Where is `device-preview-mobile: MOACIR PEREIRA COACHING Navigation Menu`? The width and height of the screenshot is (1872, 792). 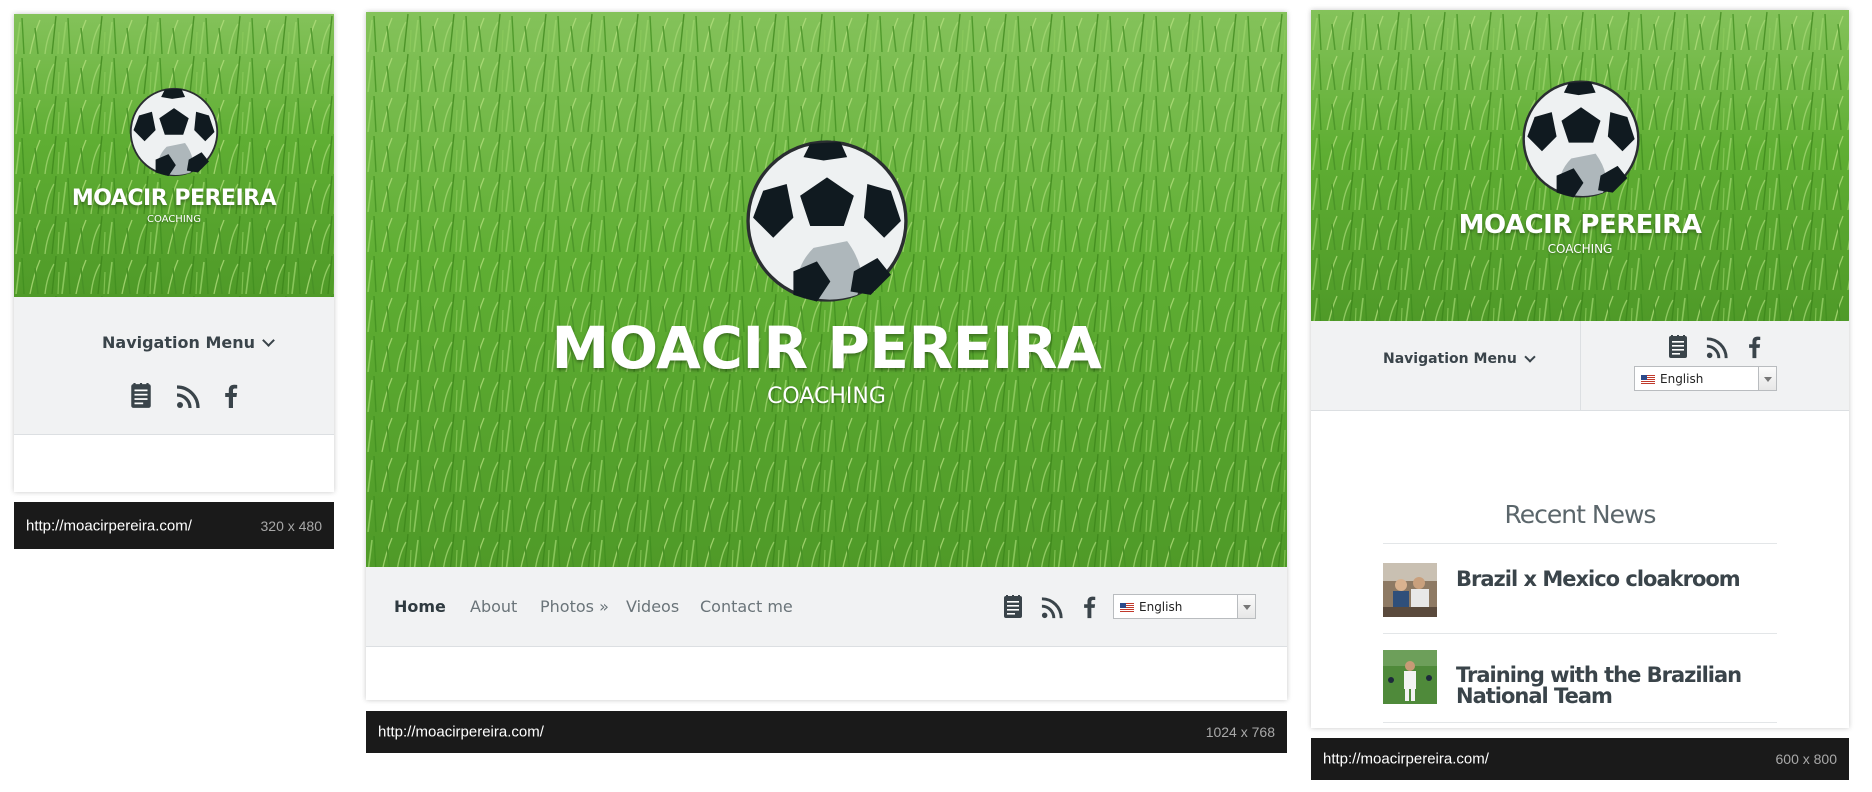
device-preview-mobile: MOACIR PEREIRA COACHING Navigation Menu is located at coordinates (174, 253).